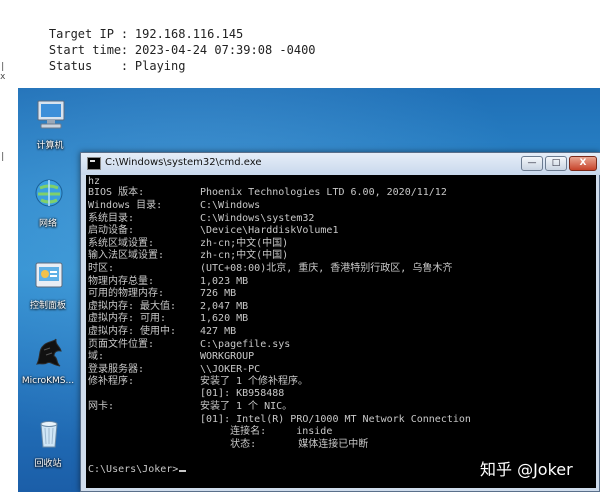  What do you see at coordinates (51, 114) in the screenshot?
I see `computer-icon` at bounding box center [51, 114].